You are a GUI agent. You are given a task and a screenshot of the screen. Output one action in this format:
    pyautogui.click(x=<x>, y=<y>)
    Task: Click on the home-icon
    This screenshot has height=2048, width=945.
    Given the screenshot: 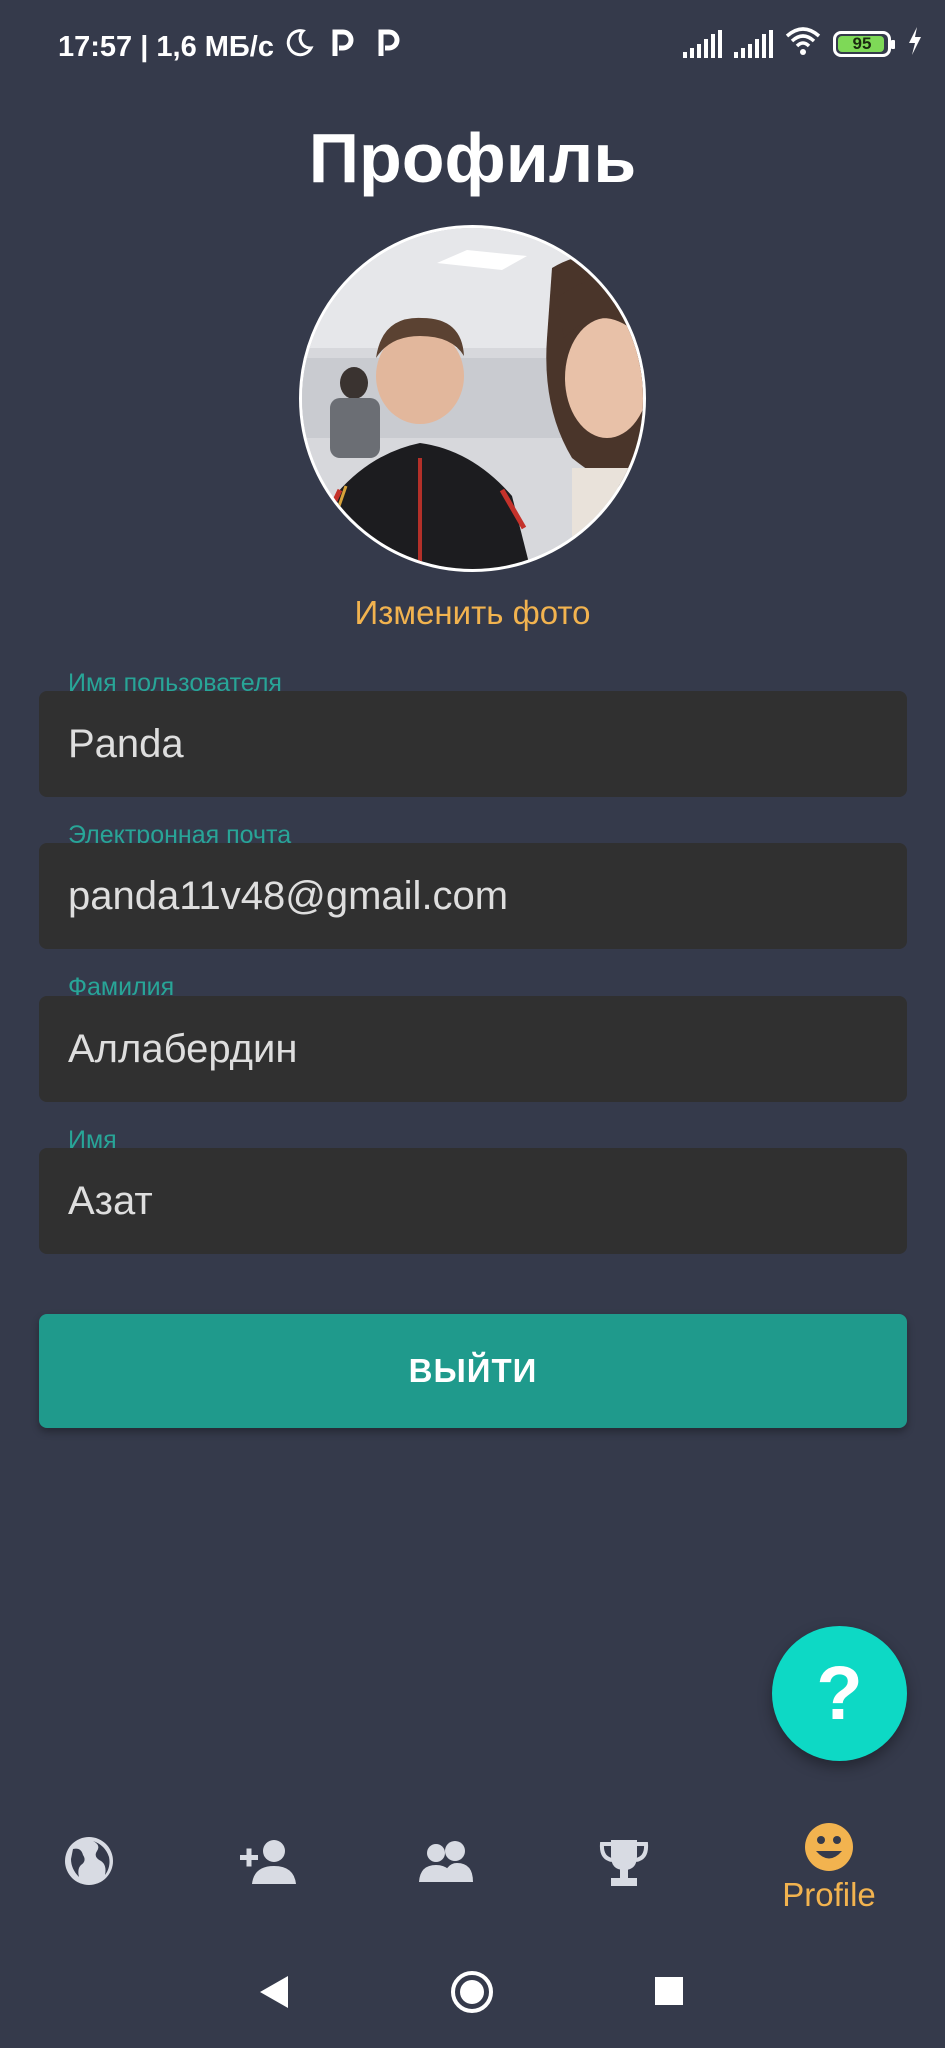 What is the action you would take?
    pyautogui.click(x=472, y=1992)
    